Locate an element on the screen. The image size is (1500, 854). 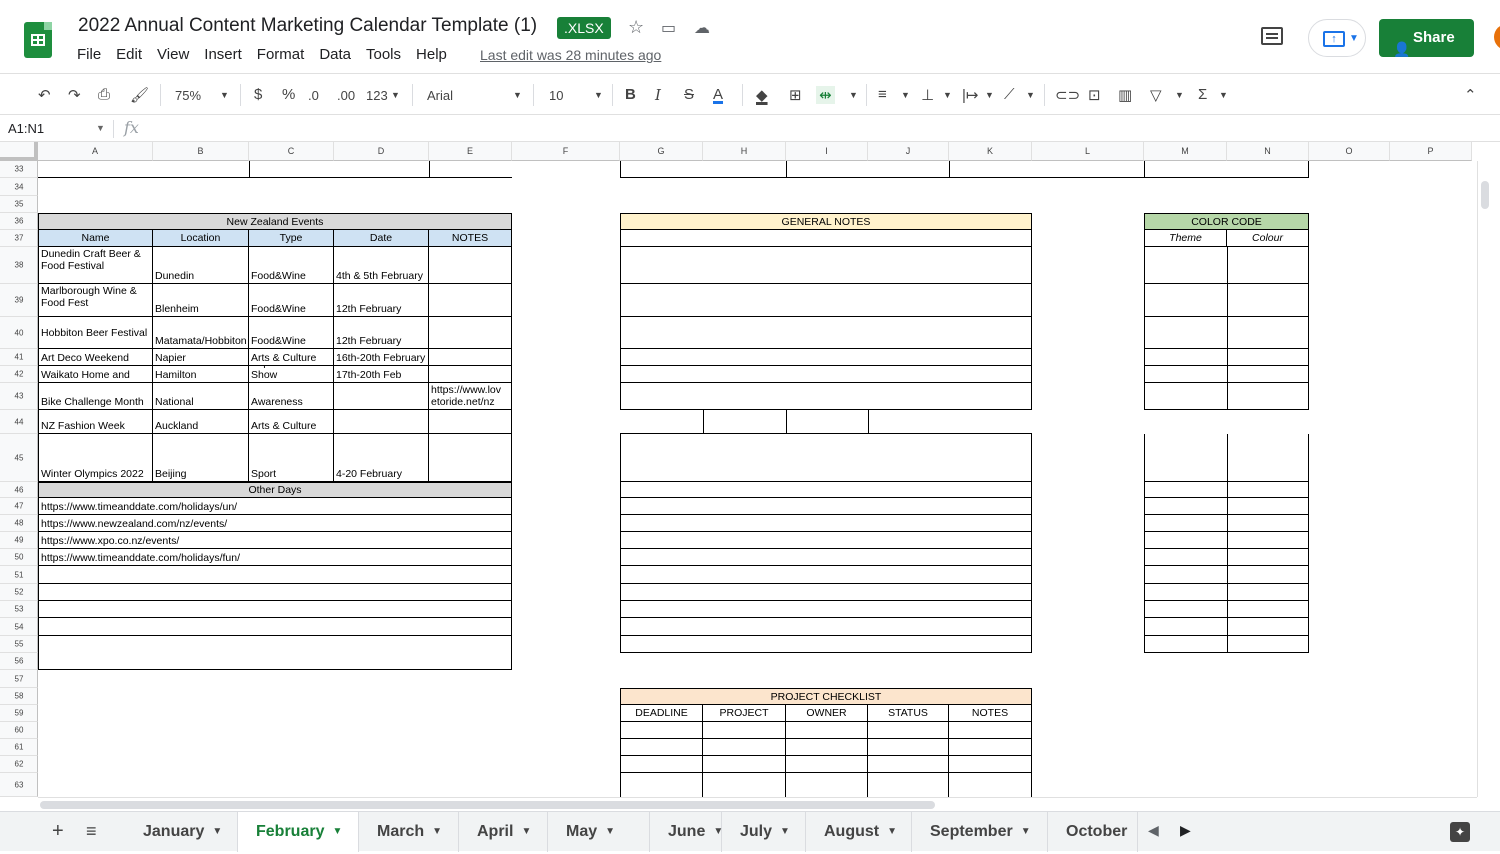
row-header-57: 57 is located at coordinates (19, 679).